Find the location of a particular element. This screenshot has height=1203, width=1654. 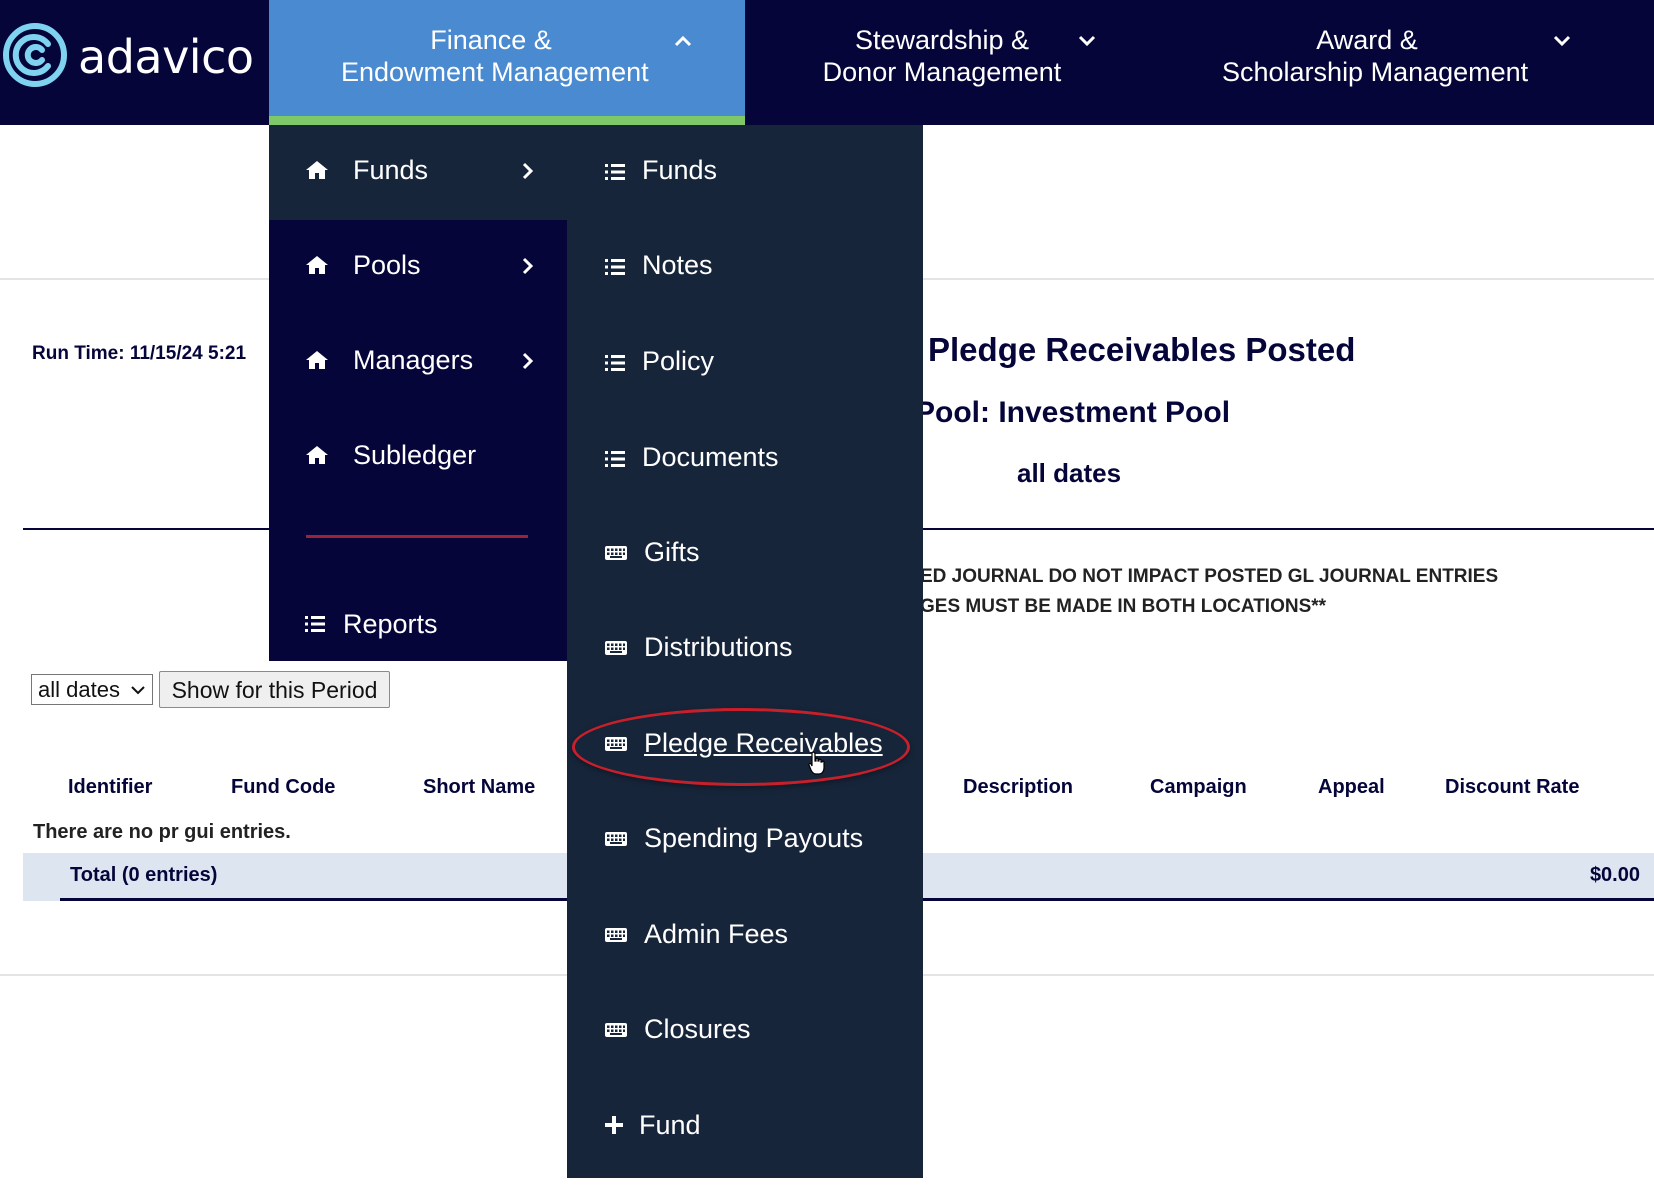

col-header-discount-rate: Discount Rate is located at coordinates (1512, 787).